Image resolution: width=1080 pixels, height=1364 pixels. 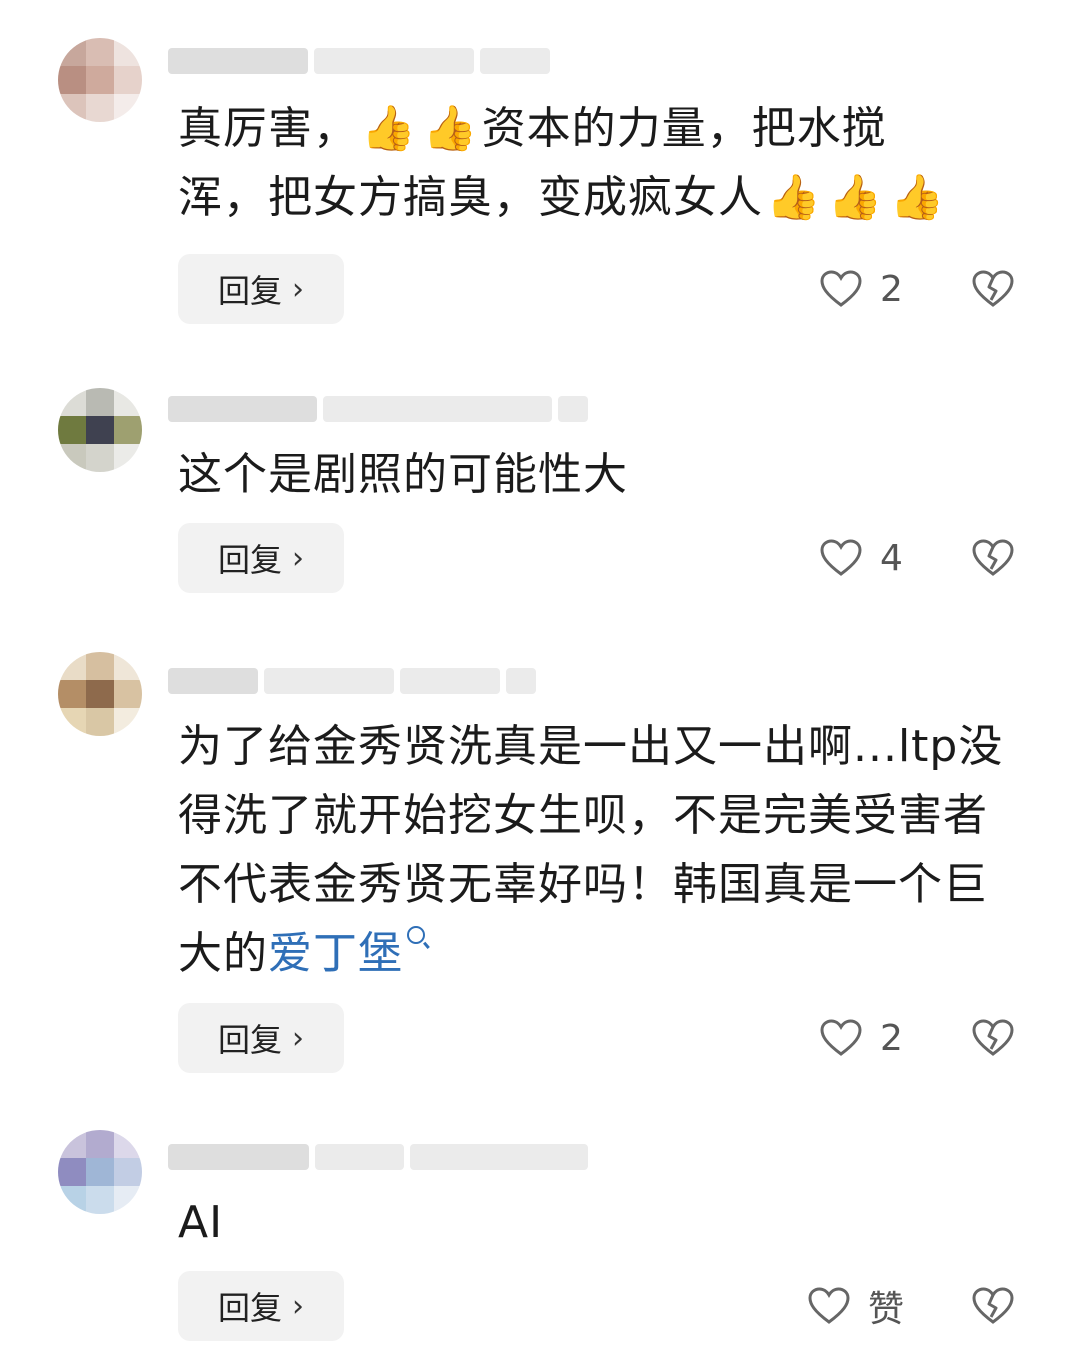 I want to click on comment-text: AI, so click(x=201, y=1222).